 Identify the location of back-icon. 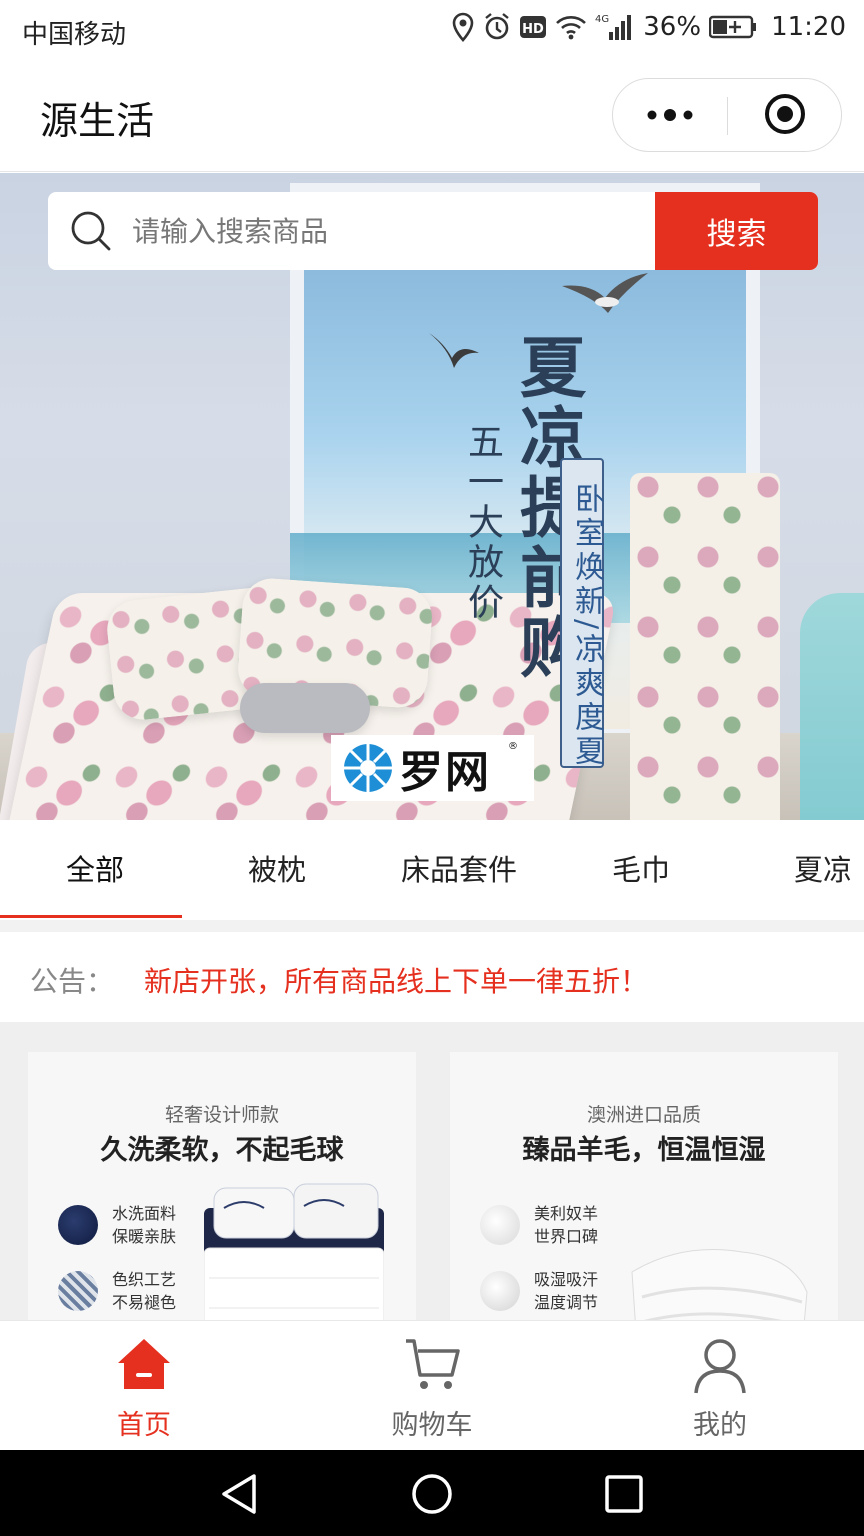
(240, 1494).